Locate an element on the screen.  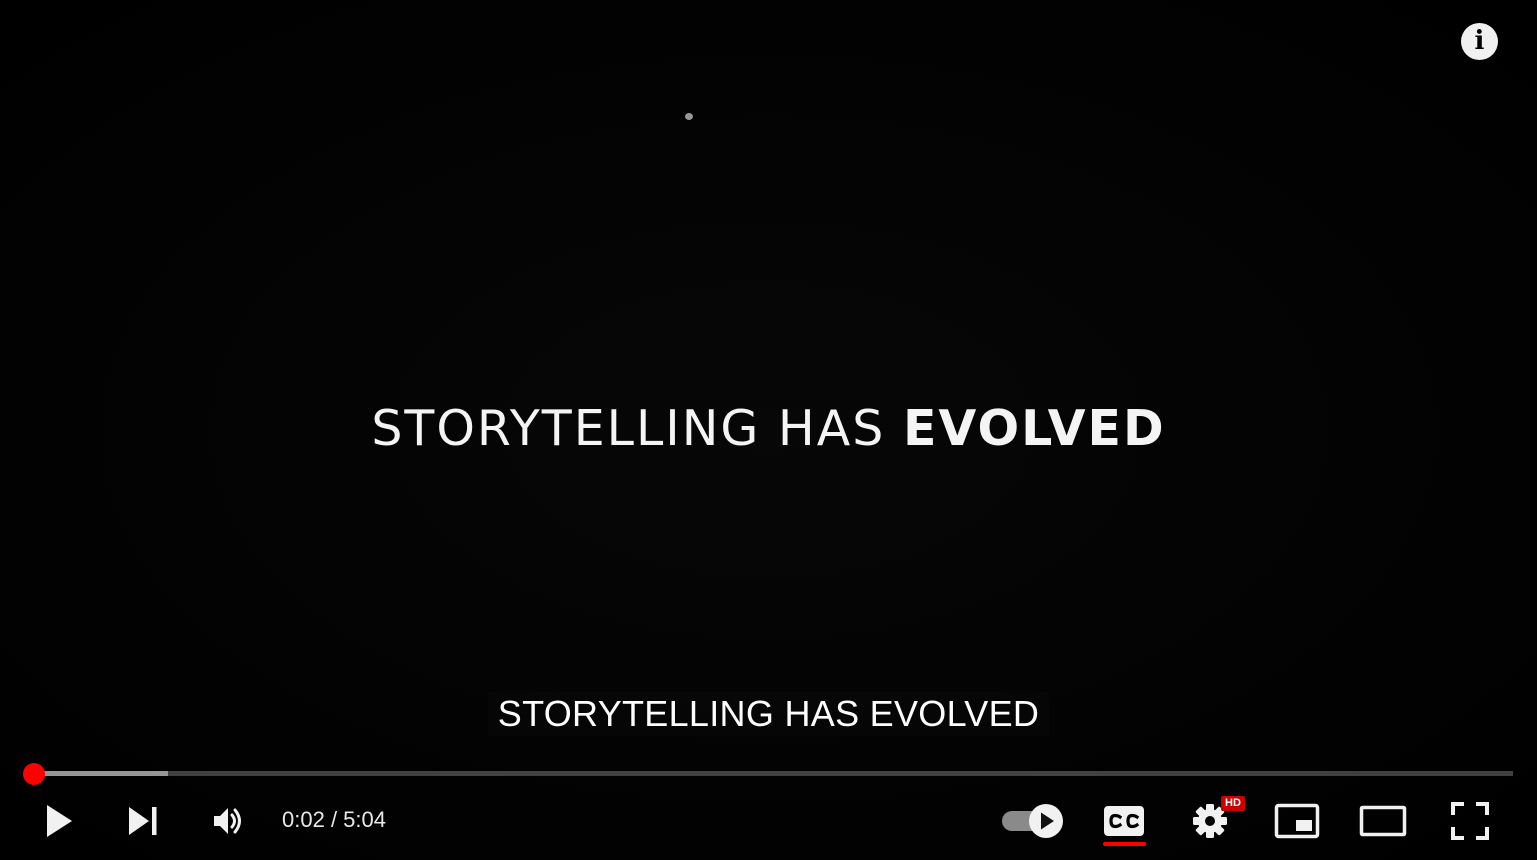
theater-mode-button is located at coordinates (1383, 821).